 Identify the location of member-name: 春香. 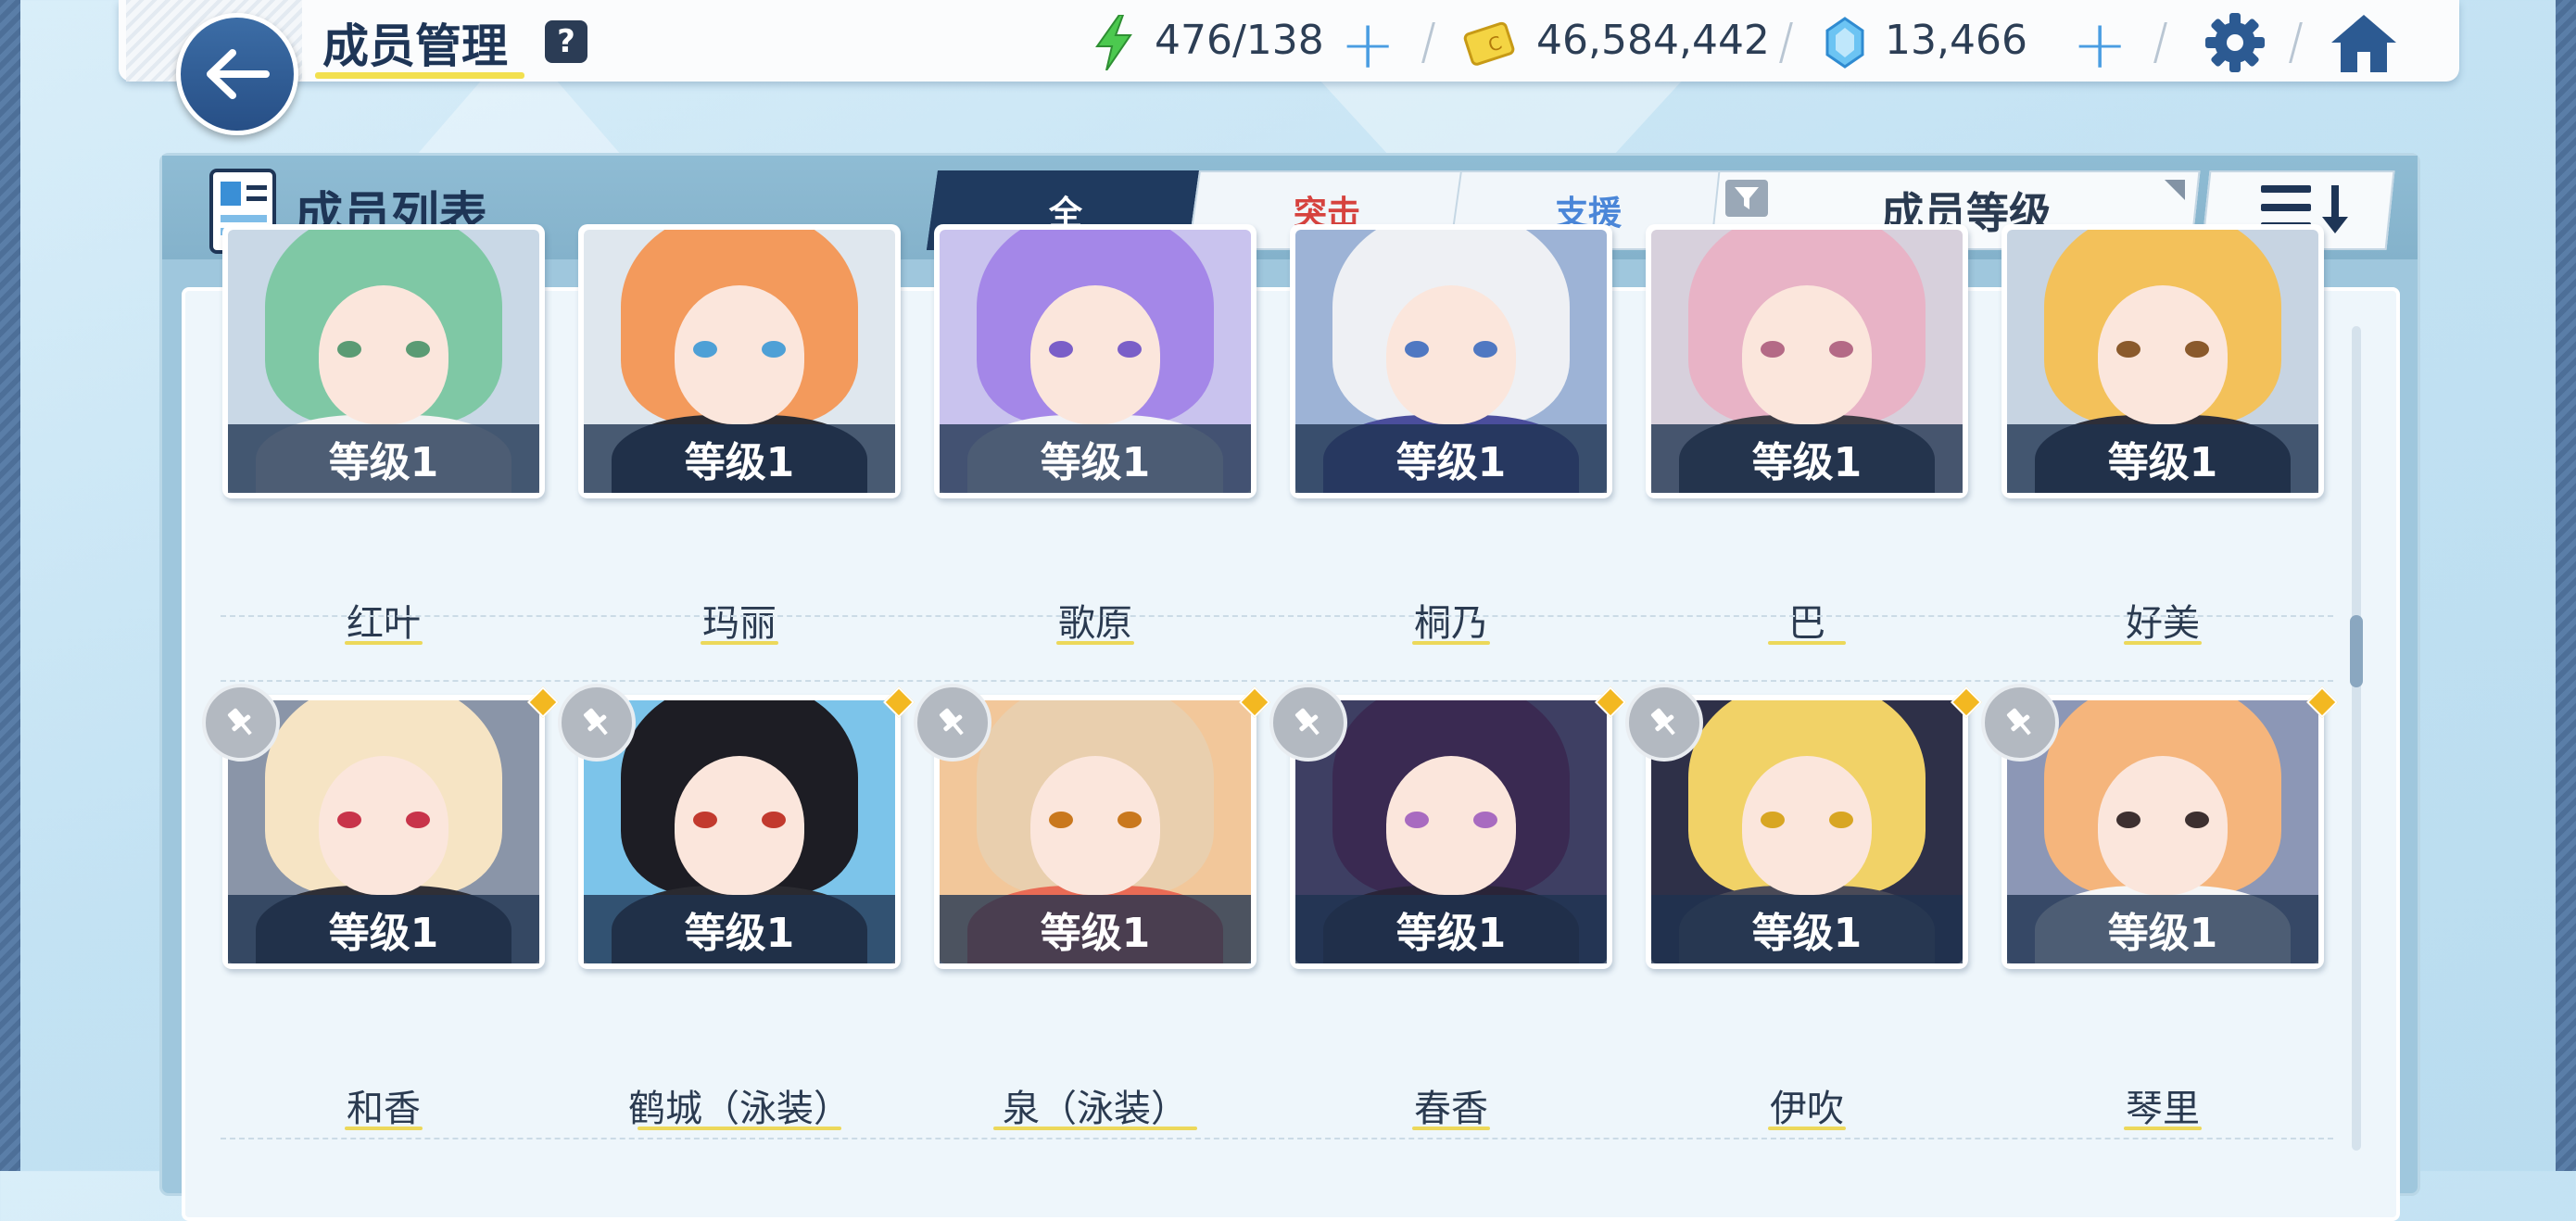
(1451, 1109).